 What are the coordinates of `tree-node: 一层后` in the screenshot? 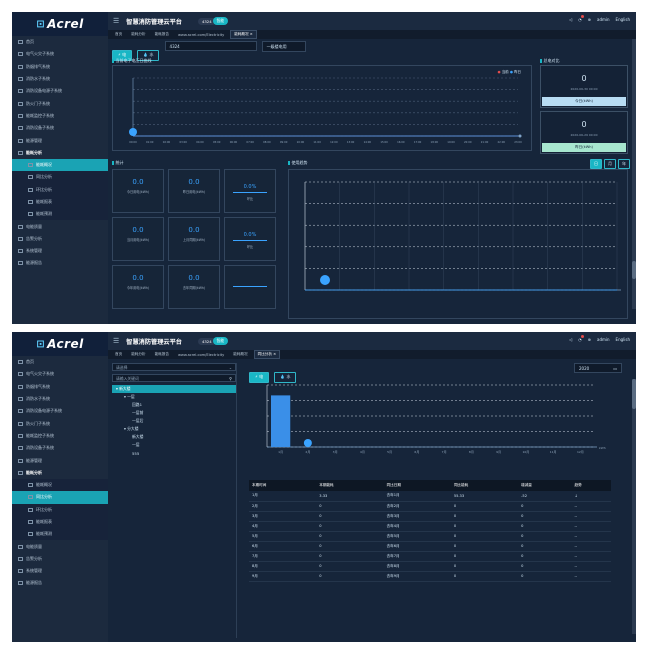 It's located at (174, 421).